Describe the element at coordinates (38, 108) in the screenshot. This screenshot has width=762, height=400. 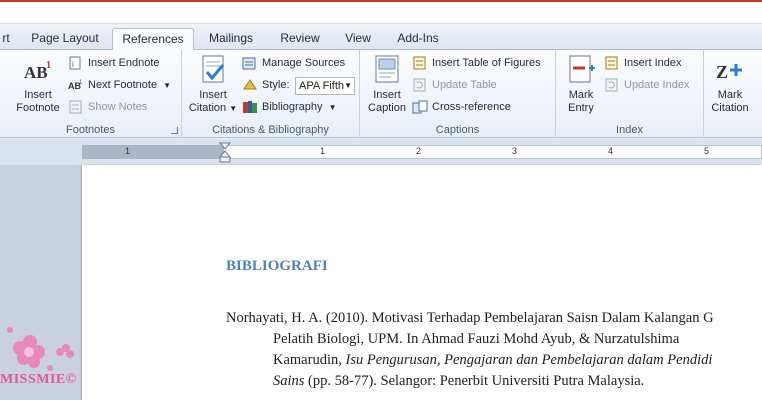
I see `insert-footnote-label-2: Footnote` at that location.